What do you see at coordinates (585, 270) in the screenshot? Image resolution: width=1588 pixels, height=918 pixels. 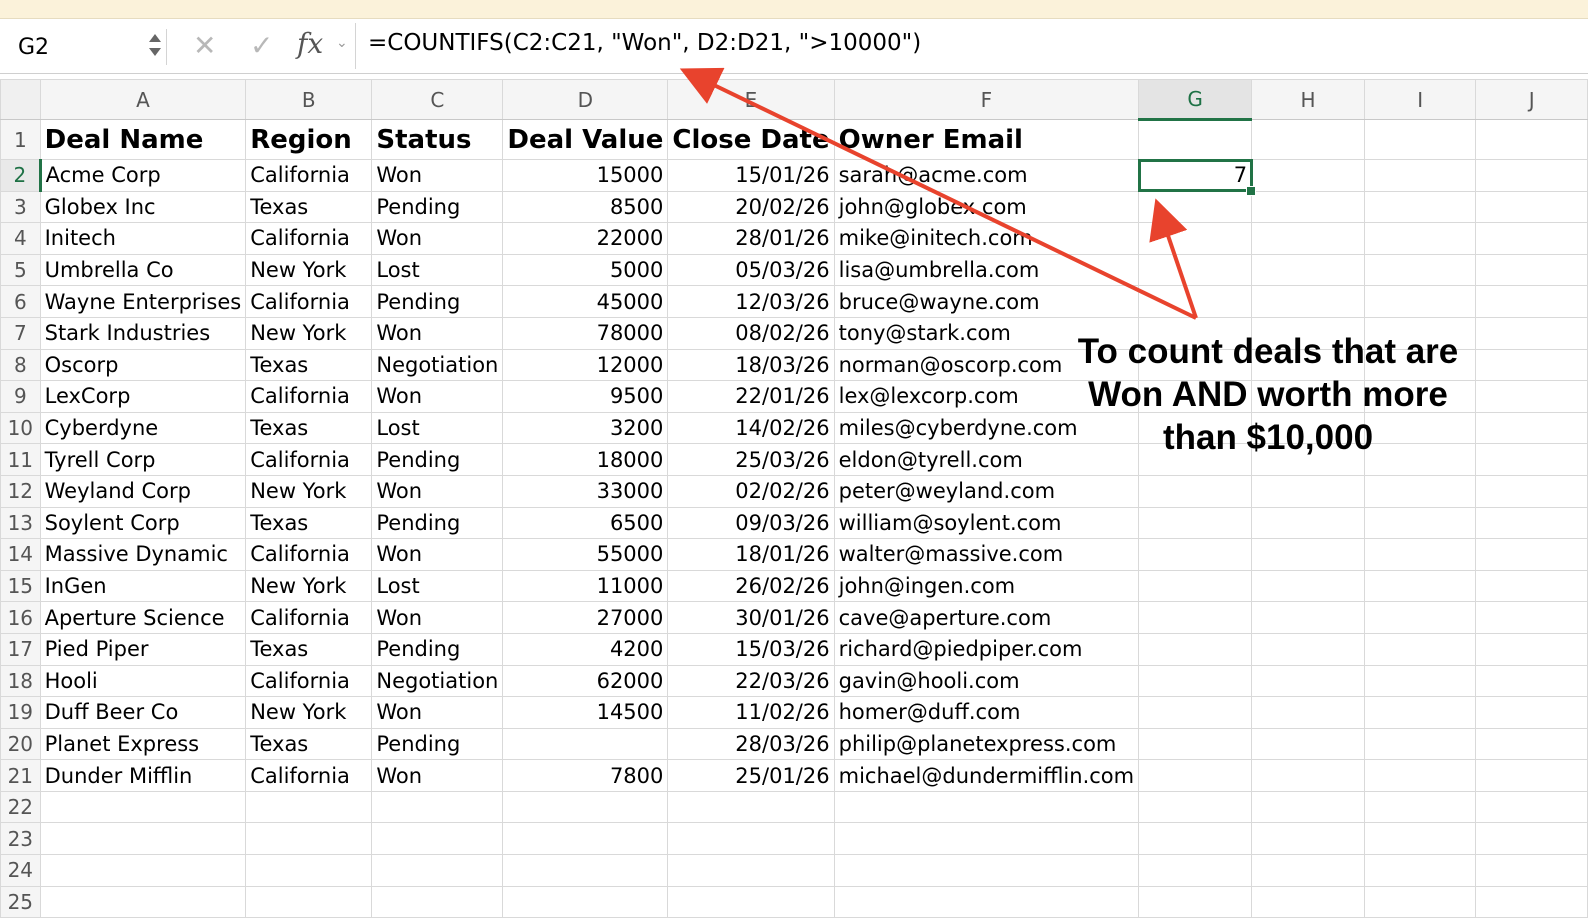 I see `cell-deal-value: 5000` at bounding box center [585, 270].